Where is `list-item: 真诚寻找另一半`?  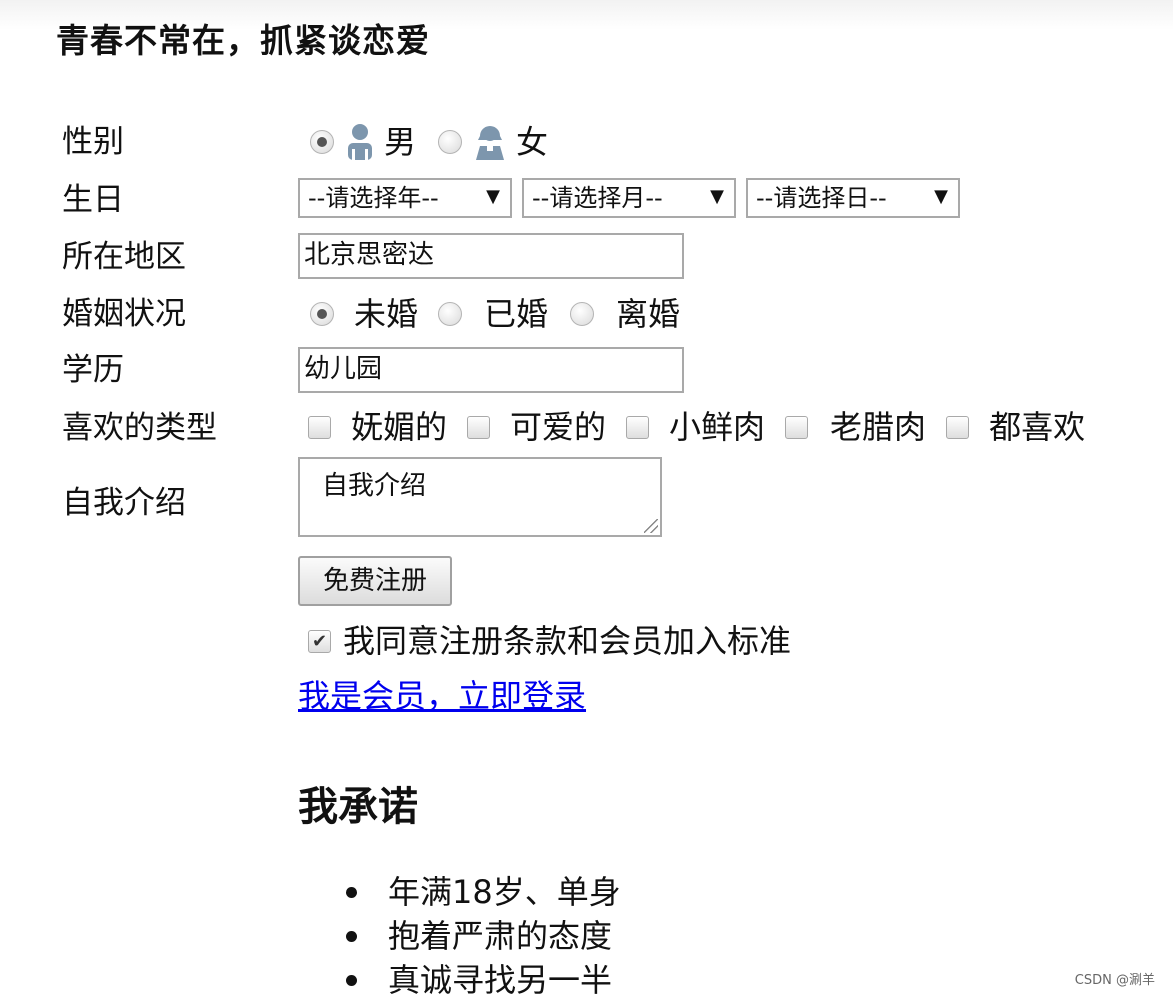 list-item: 真诚寻找另一半 is located at coordinates (481, 980).